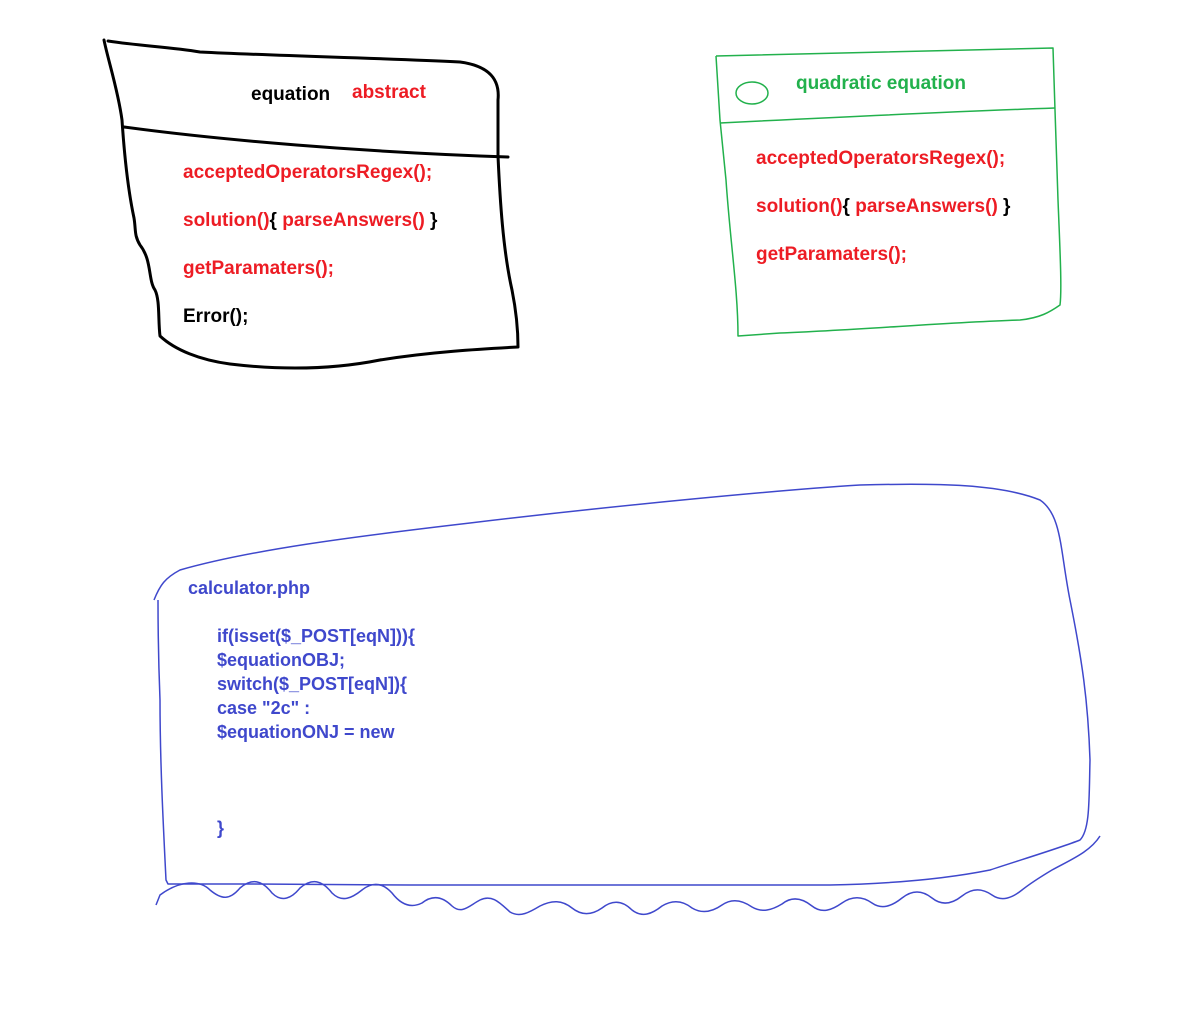 The height and width of the screenshot is (1011, 1193). Describe the element at coordinates (308, 172) in the screenshot. I see `equation-method-accepted-operators: acceptedOperatorsRegex();` at that location.